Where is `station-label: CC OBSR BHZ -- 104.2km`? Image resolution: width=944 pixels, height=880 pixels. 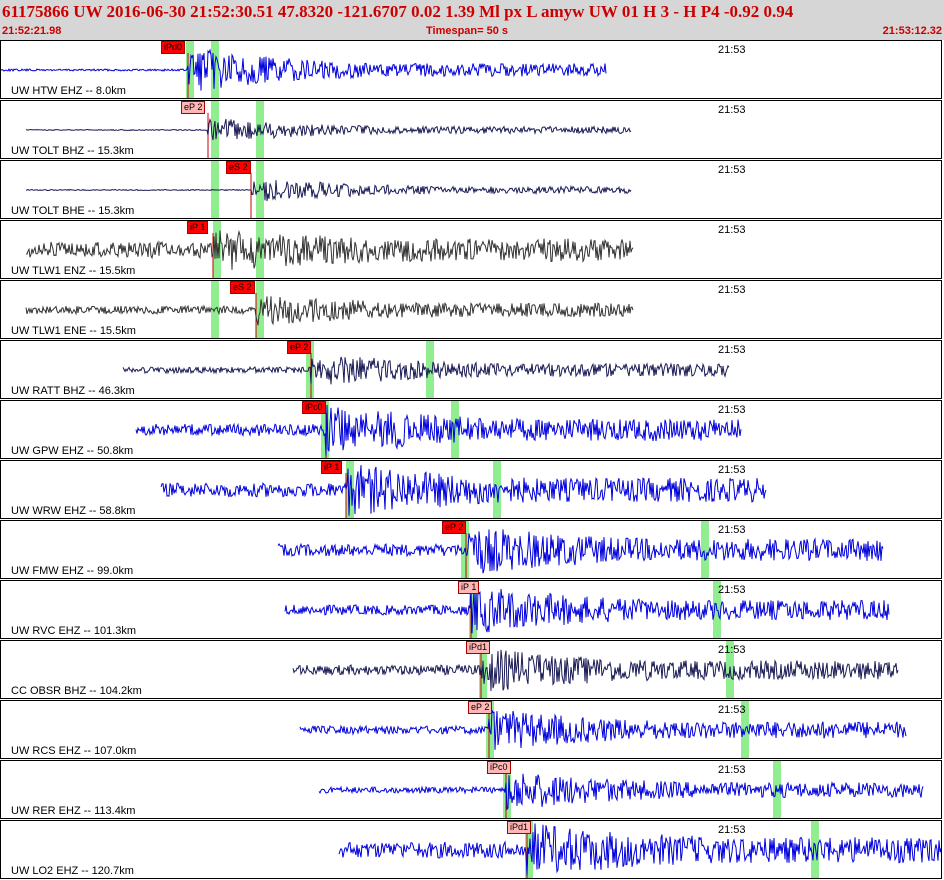
station-label: CC OBSR BHZ -- 104.2km is located at coordinates (76, 691).